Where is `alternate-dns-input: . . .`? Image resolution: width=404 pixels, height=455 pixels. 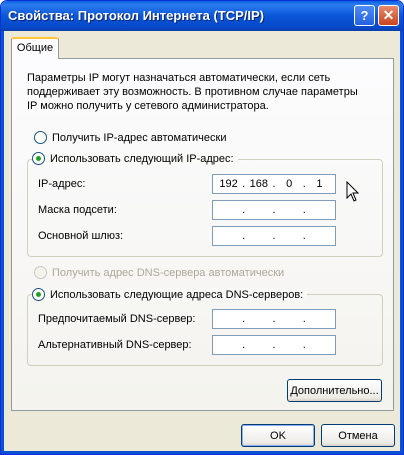 alternate-dns-input: . . . is located at coordinates (274, 345).